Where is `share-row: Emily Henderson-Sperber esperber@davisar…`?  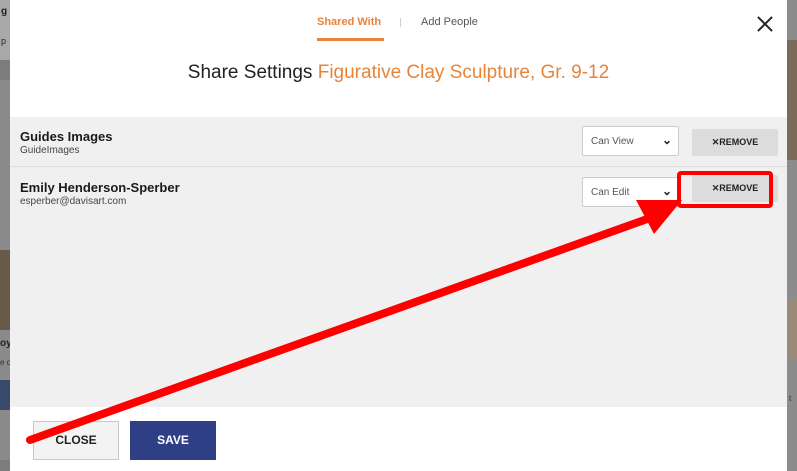
share-row: Emily Henderson-Sperber esperber@davisar… is located at coordinates (398, 193).